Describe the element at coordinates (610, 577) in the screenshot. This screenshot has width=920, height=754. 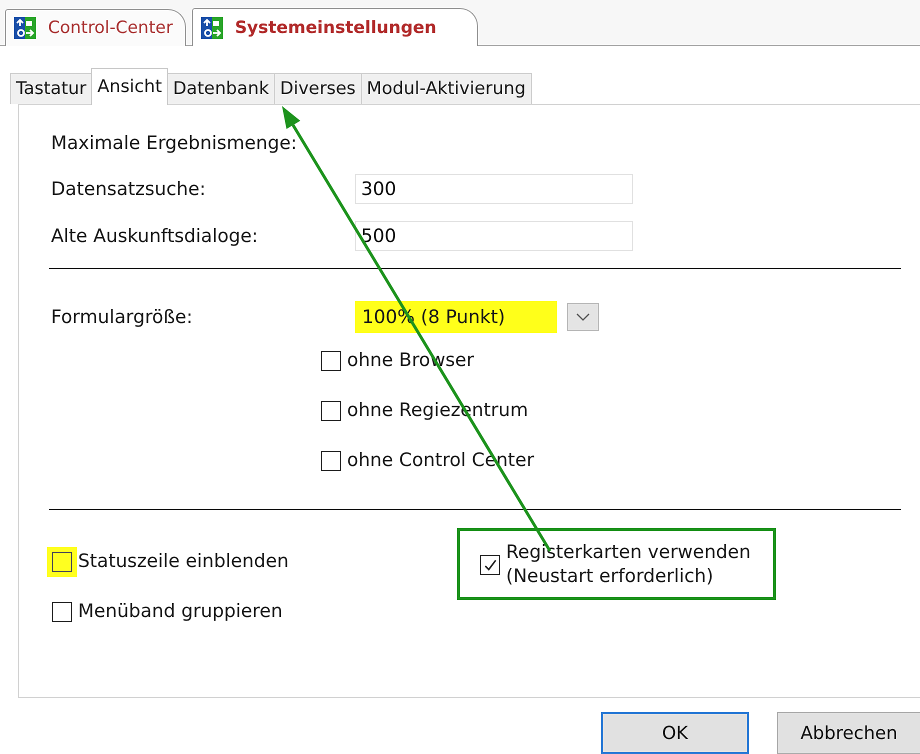
I see `checkbox-note: (Neustart erforderlich)` at that location.